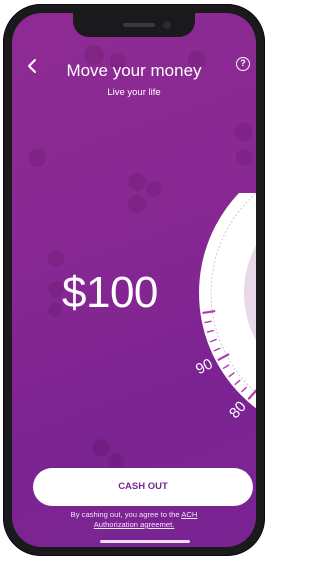  Describe the element at coordinates (145, 541) in the screenshot. I see `home-indicator` at that location.